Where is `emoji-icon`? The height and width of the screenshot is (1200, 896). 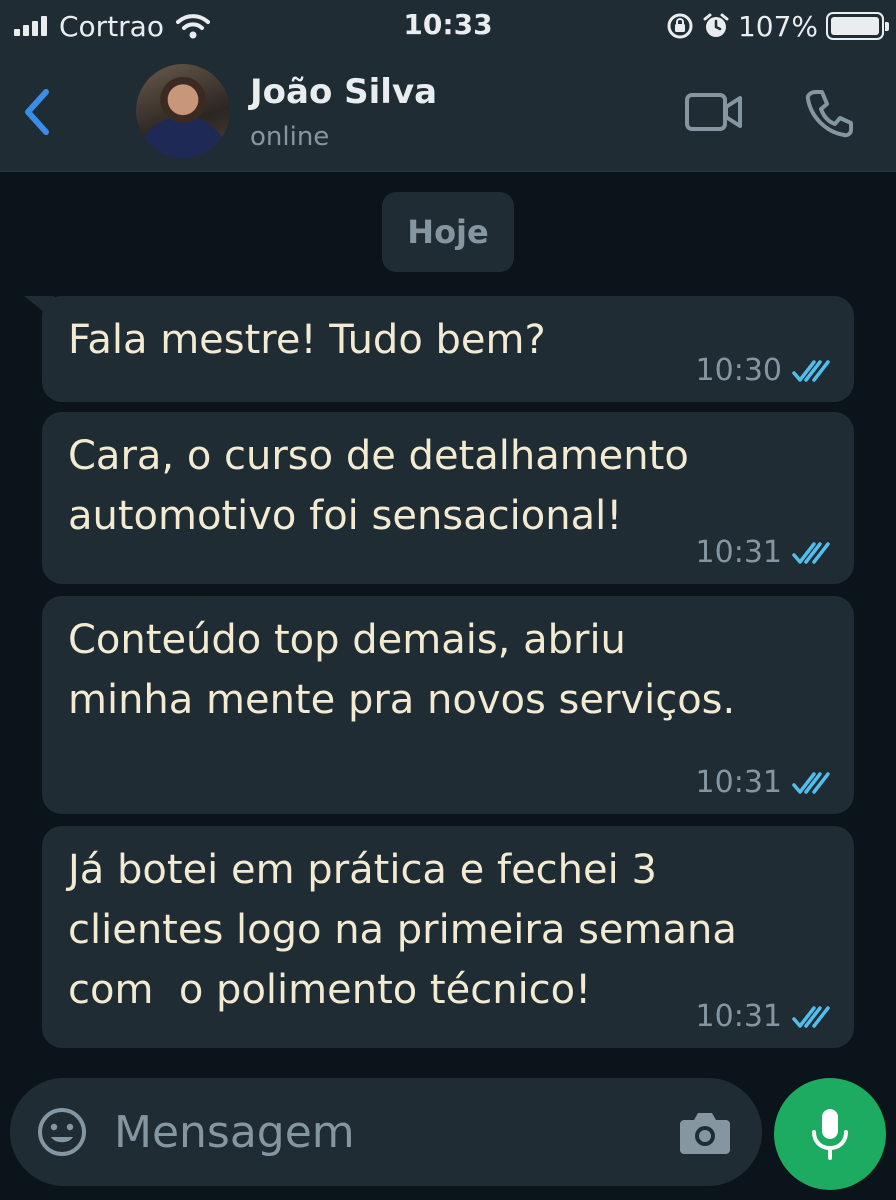
emoji-icon is located at coordinates (62, 1132).